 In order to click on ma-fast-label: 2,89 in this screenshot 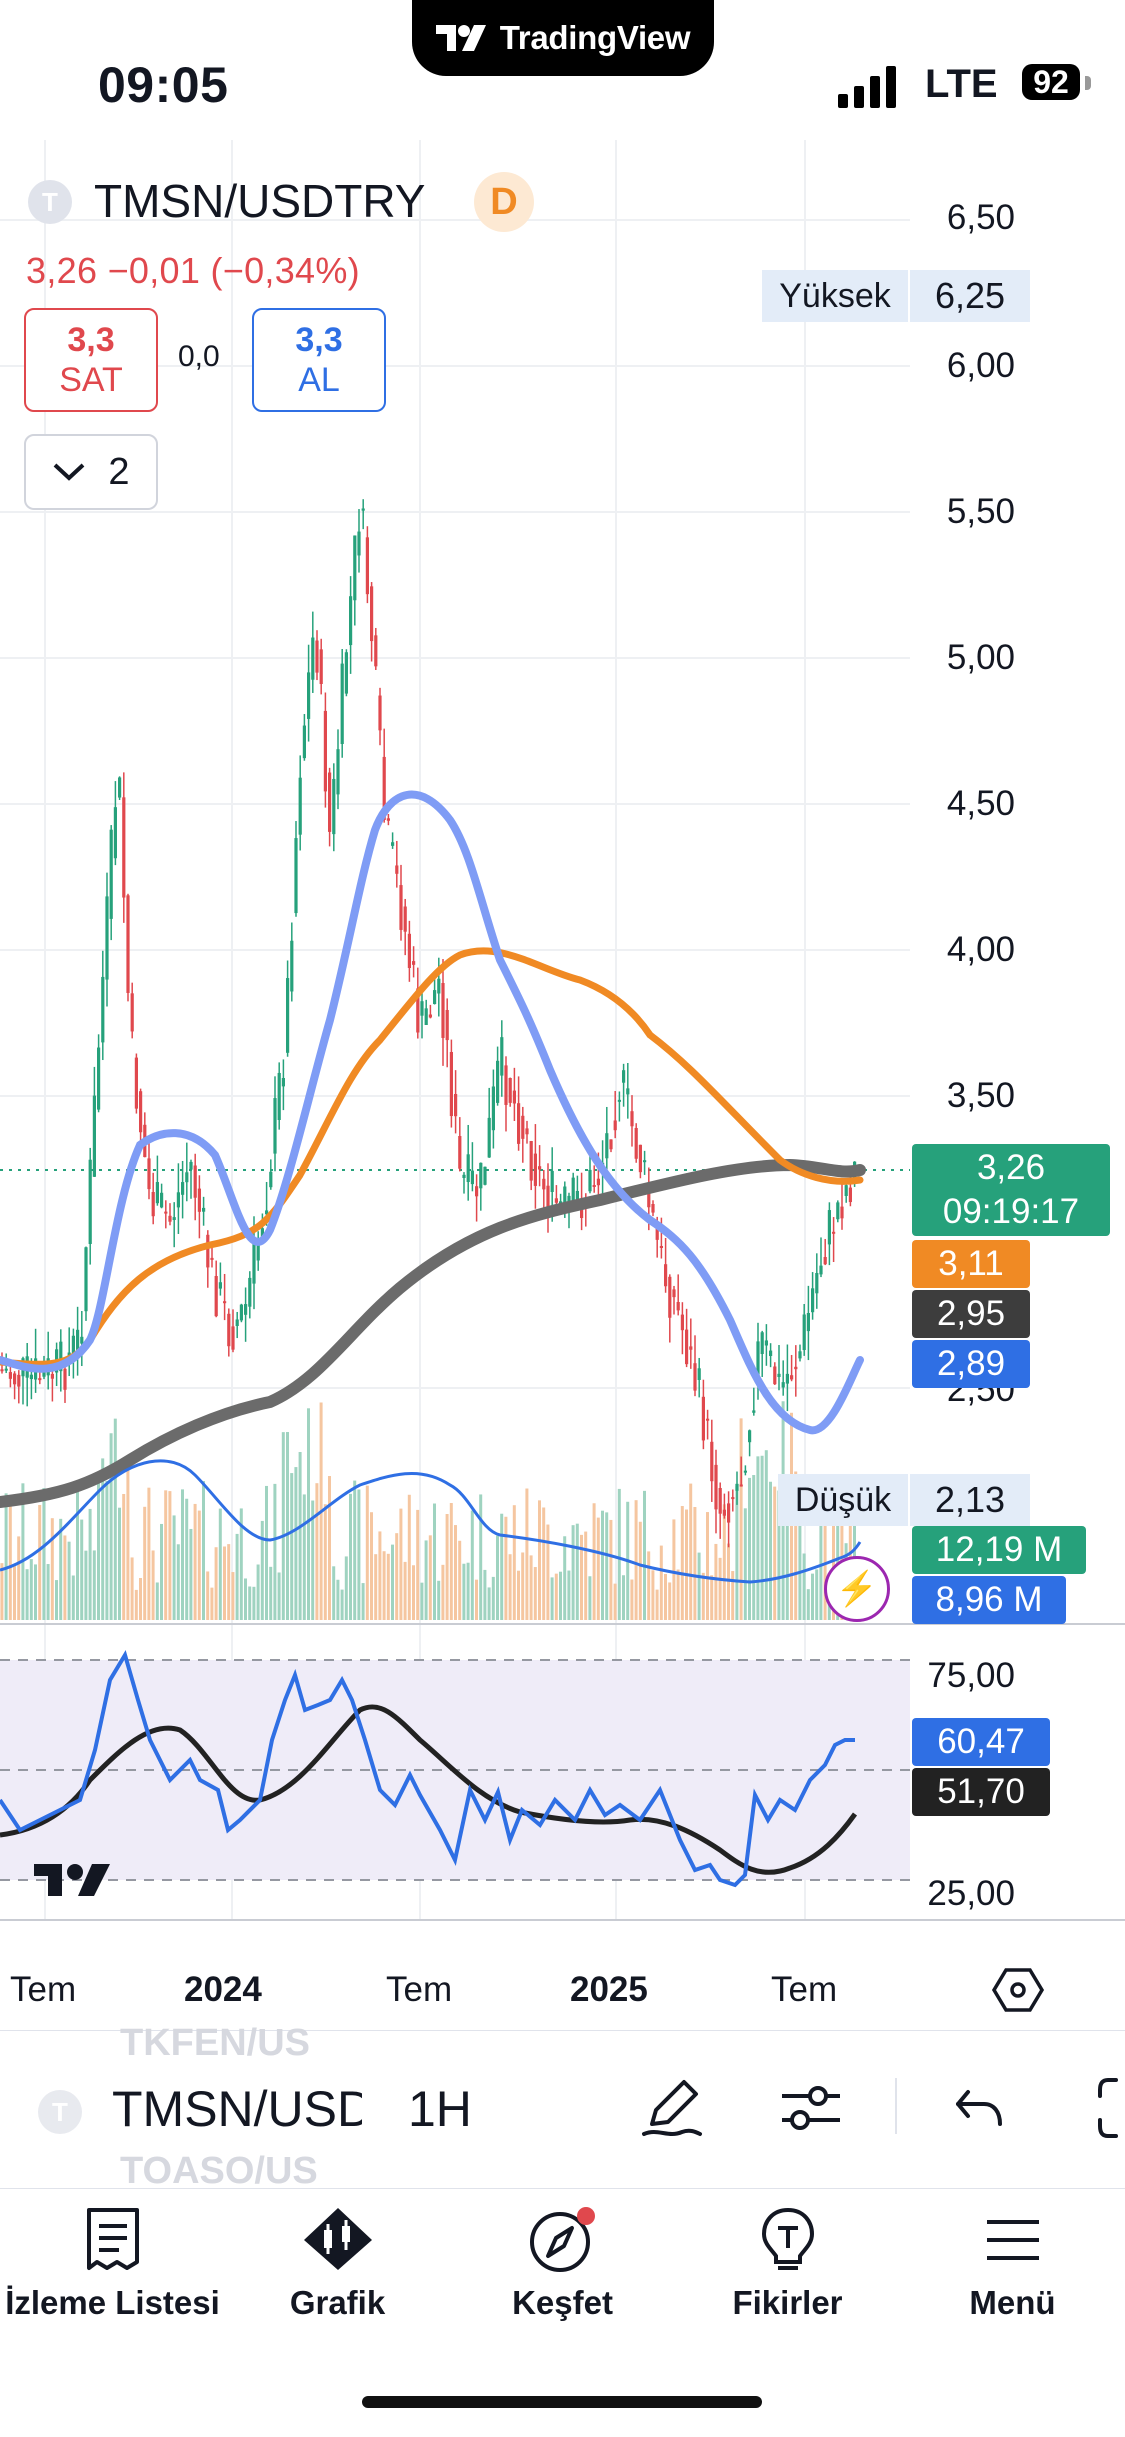, I will do `click(971, 1364)`.